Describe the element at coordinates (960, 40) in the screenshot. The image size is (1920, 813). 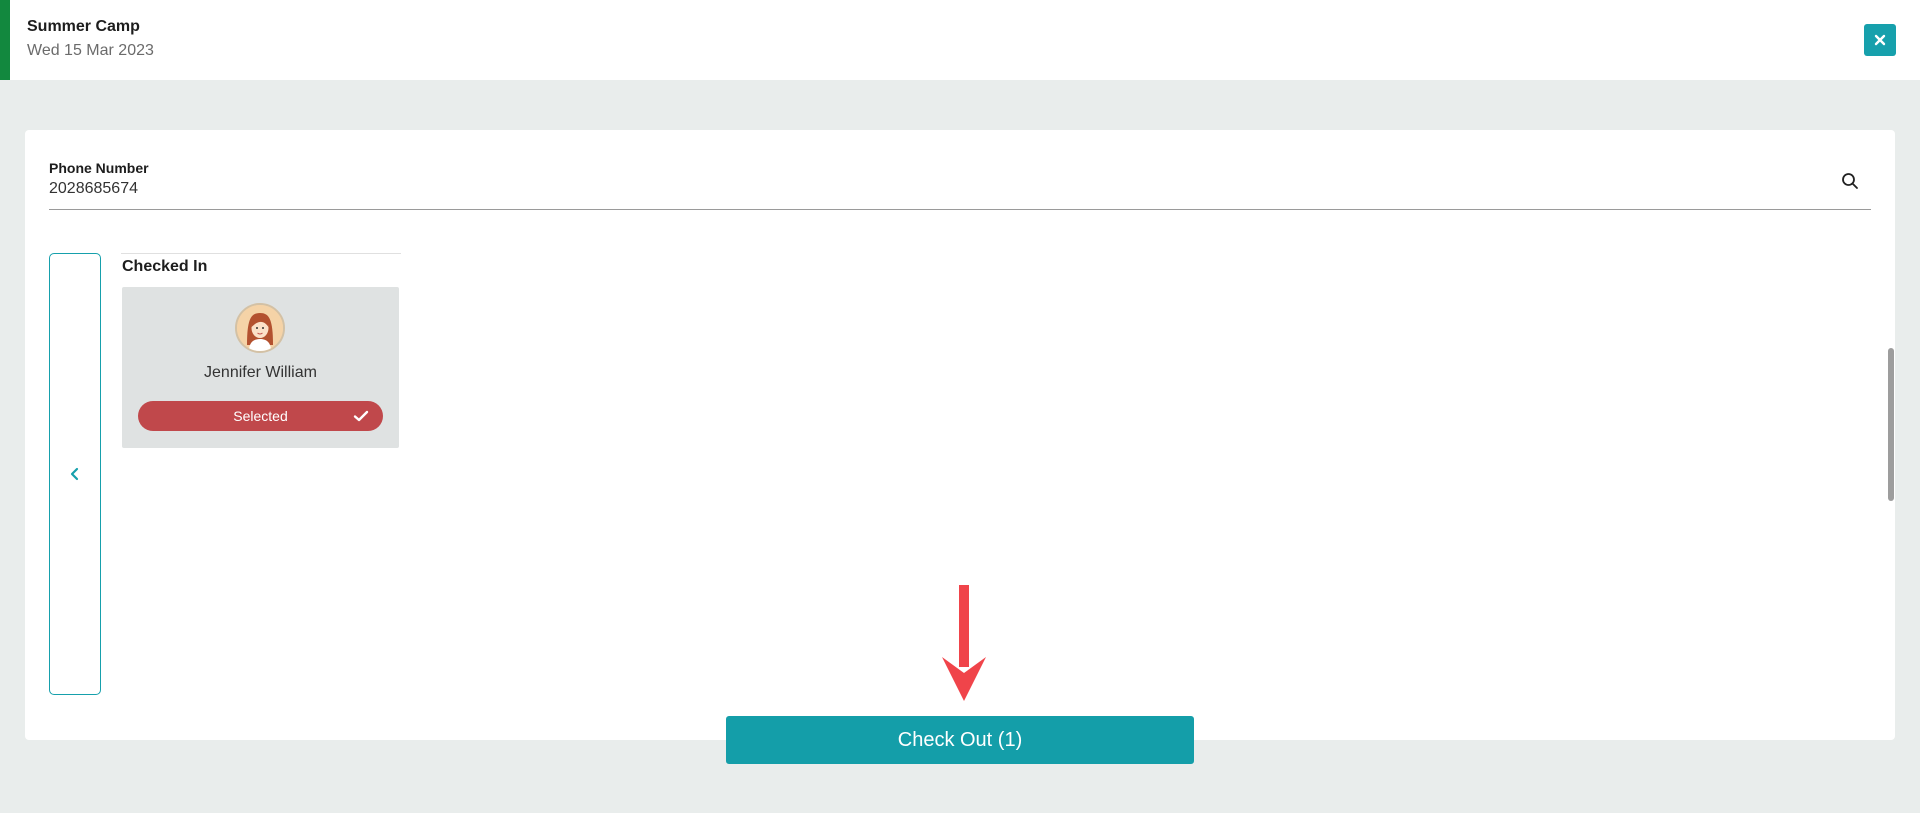
I see `header: Summer Camp Wed 15 Mar 2023` at that location.